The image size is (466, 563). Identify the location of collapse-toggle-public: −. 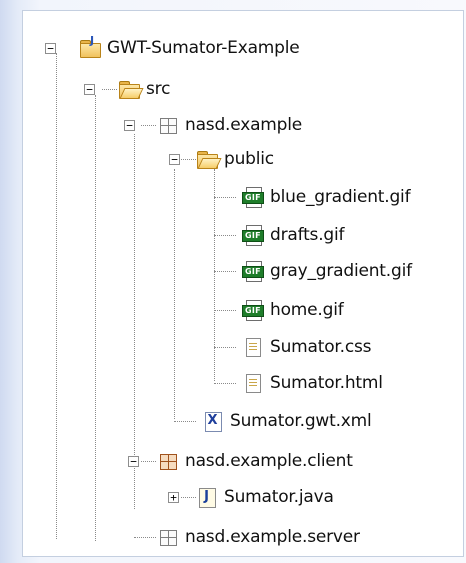
(174, 159).